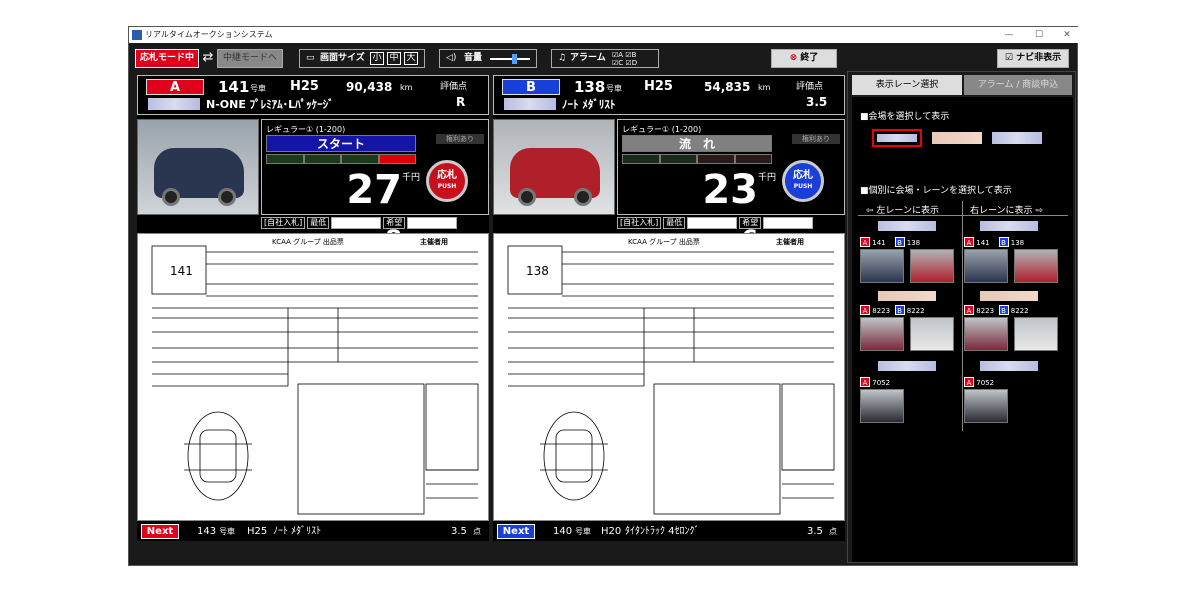 The width and height of the screenshot is (1192, 597). Describe the element at coordinates (530, 104) in the screenshot. I see `venue-name-blurred` at that location.